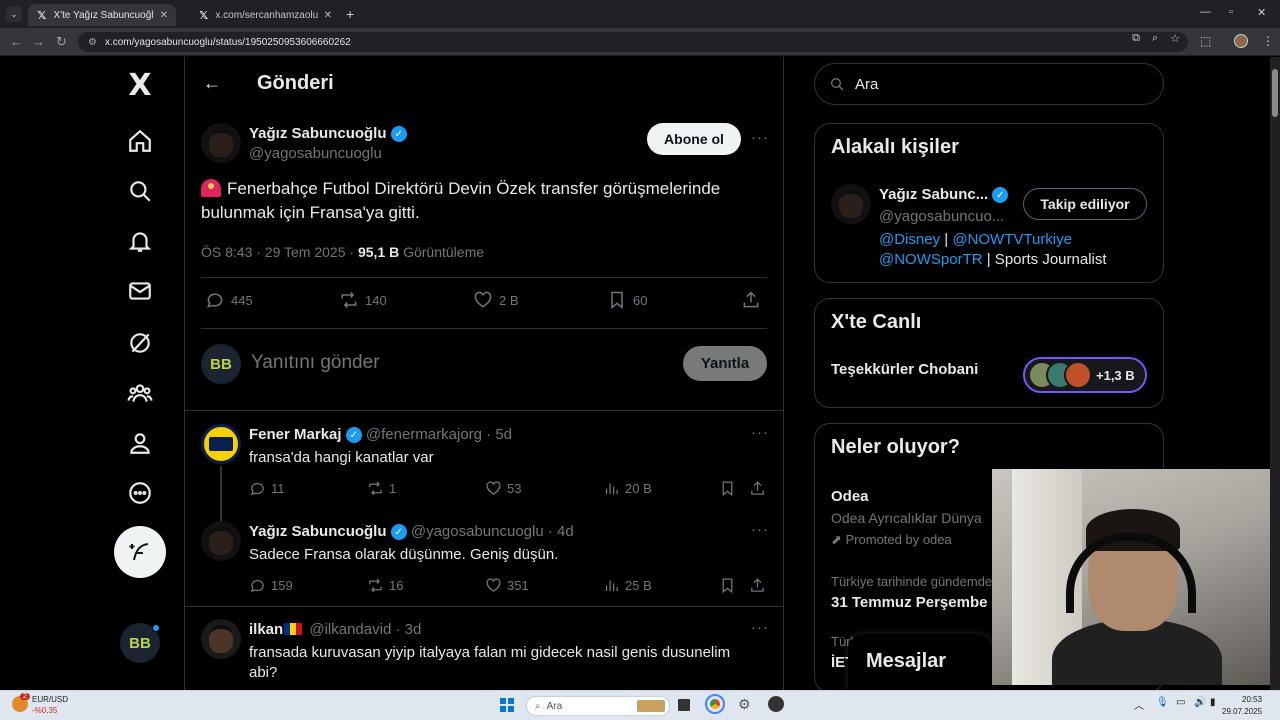 The height and width of the screenshot is (720, 1280). What do you see at coordinates (507, 585) in the screenshot?
I see `like-action: 351` at bounding box center [507, 585].